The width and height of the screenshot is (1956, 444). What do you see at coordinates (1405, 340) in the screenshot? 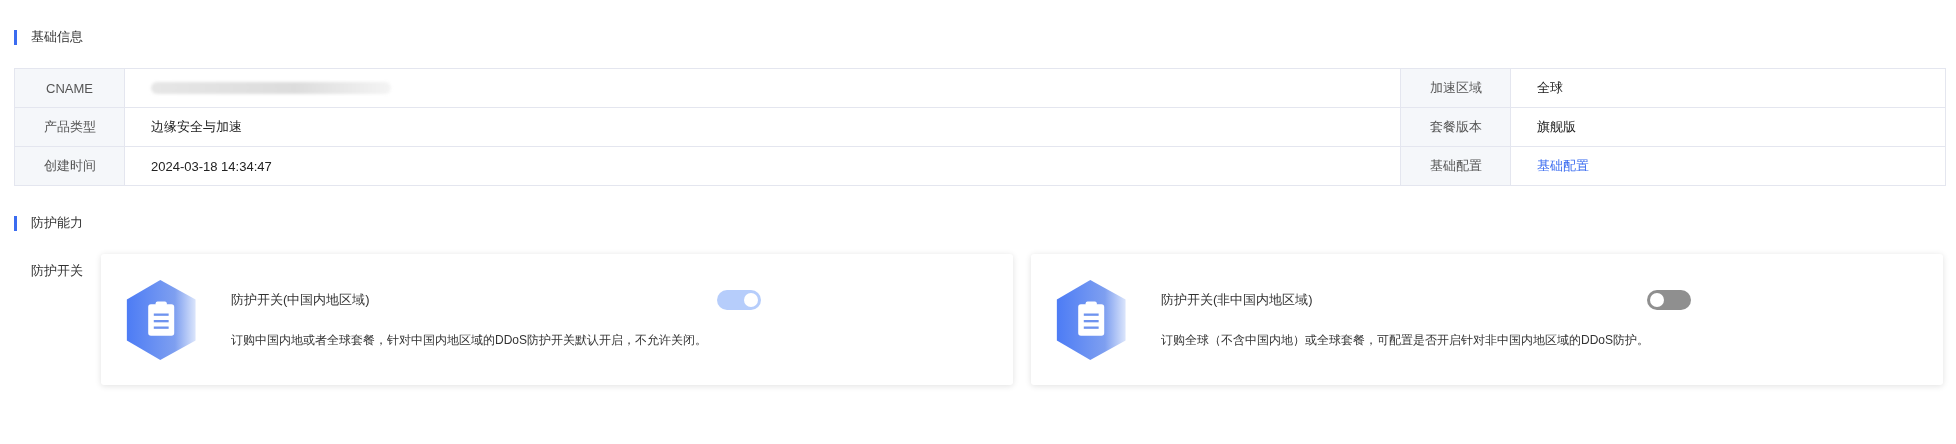
I see `card-description: 订购全球（不含中国内地）或全球套餐，可配置是否开启针对非中国内地区域的DDoS防护。` at bounding box center [1405, 340].